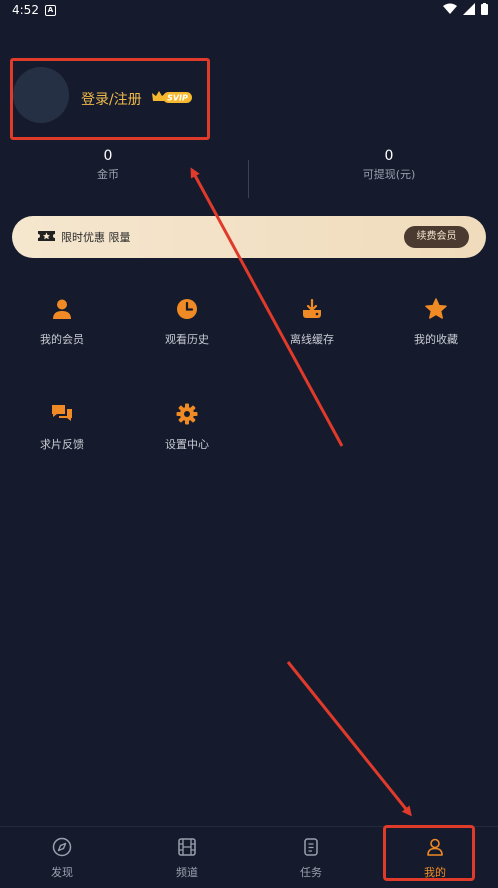  Describe the element at coordinates (108, 156) in the screenshot. I see `coins-value: 0` at that location.